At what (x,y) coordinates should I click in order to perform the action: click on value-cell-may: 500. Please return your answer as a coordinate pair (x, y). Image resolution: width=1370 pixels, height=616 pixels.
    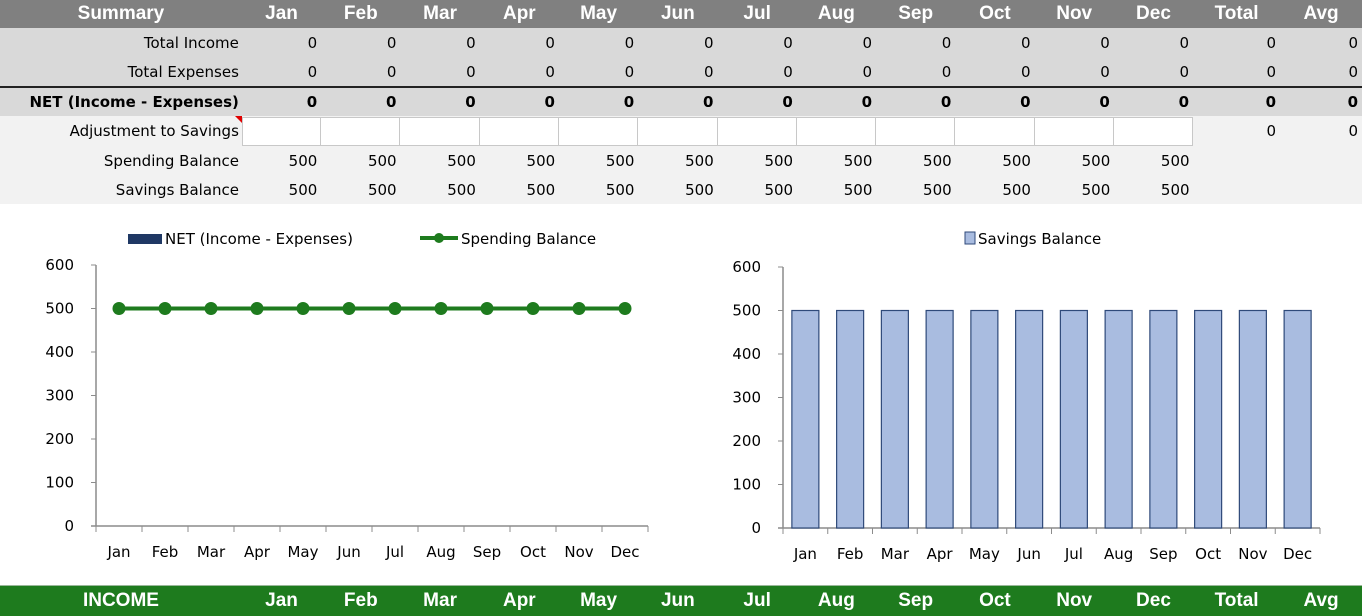
    Looking at the image, I should click on (620, 160).